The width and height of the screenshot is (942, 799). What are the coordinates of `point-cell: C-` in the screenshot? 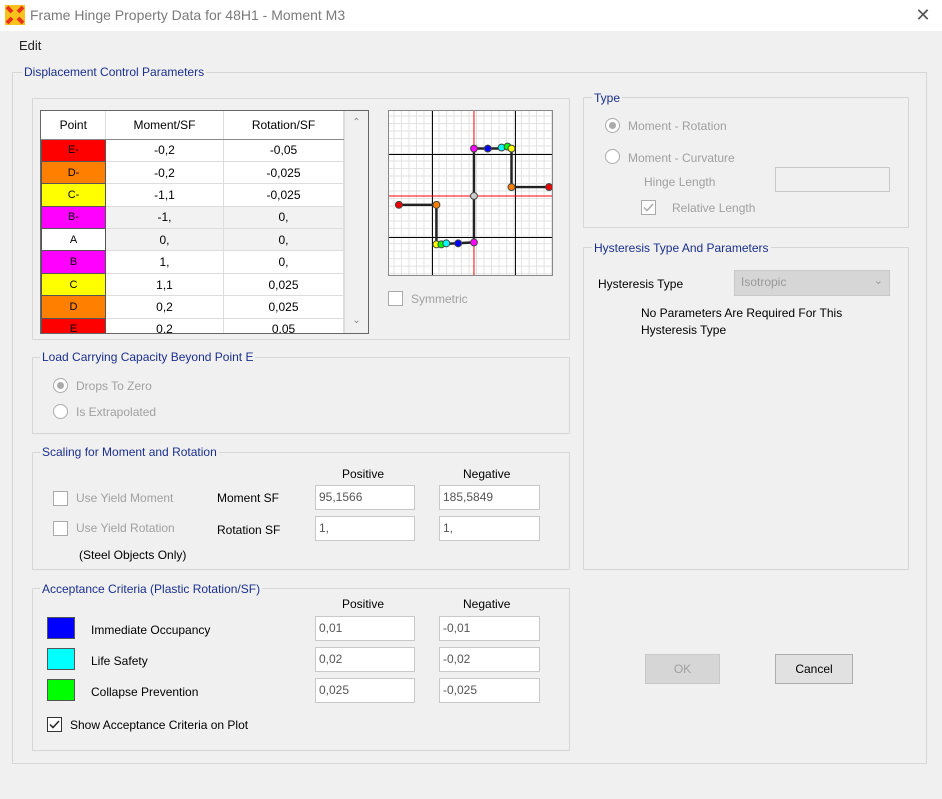 It's located at (73, 195).